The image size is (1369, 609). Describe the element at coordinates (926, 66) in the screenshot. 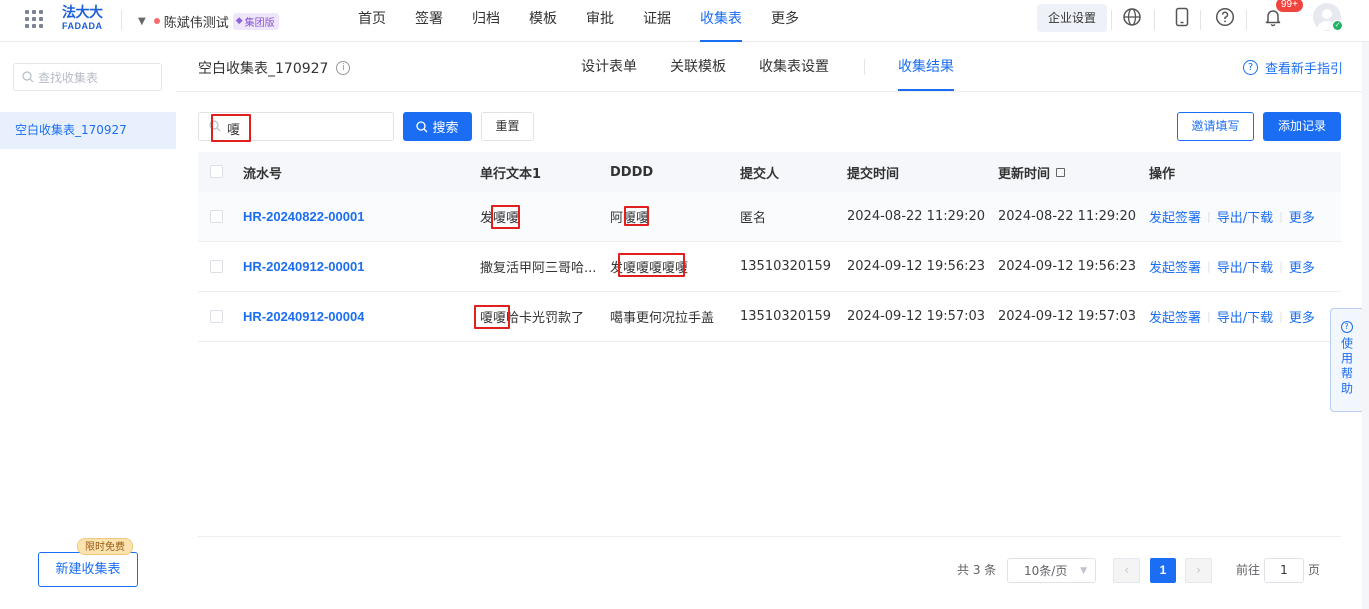

I see `tab-collection-results: 收集结果` at that location.